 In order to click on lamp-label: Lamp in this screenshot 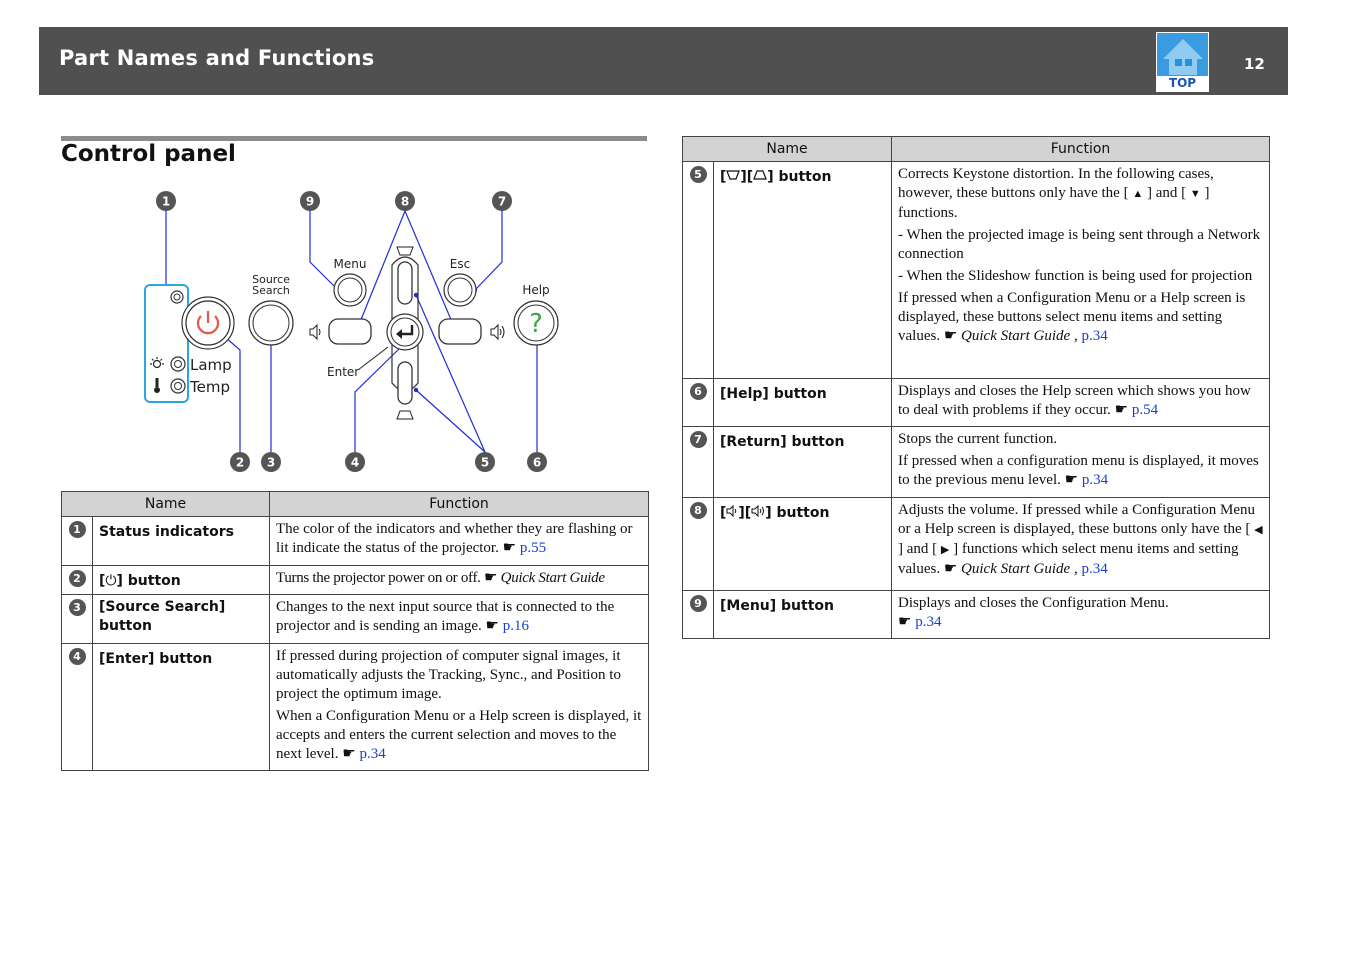, I will do `click(211, 365)`.